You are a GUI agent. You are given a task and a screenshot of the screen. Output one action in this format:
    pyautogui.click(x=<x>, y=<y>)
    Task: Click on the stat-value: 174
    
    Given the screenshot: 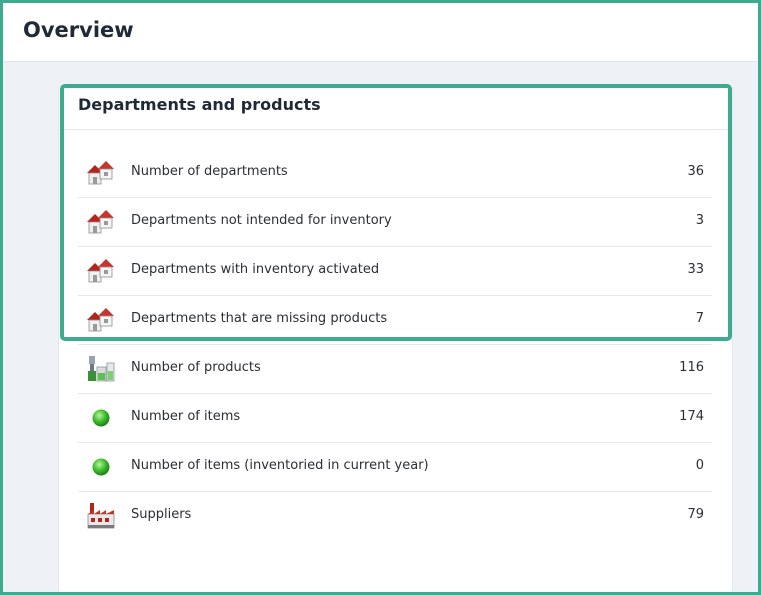 What is the action you would take?
    pyautogui.click(x=691, y=416)
    